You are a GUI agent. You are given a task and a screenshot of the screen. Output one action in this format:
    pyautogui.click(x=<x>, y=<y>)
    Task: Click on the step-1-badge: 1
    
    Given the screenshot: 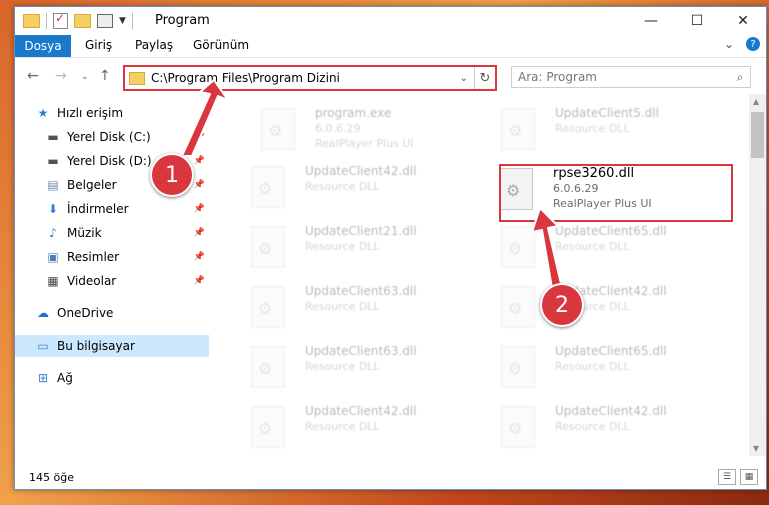 What is the action you would take?
    pyautogui.click(x=172, y=175)
    